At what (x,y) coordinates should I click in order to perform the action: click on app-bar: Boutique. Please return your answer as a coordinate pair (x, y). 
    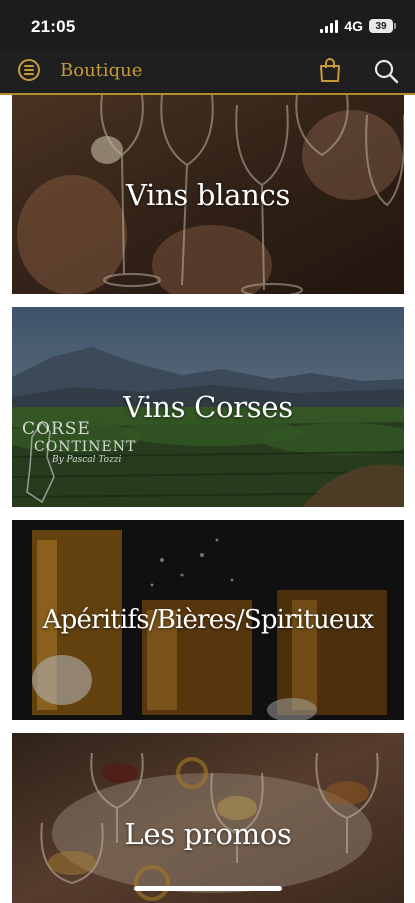
    Looking at the image, I should click on (207, 72).